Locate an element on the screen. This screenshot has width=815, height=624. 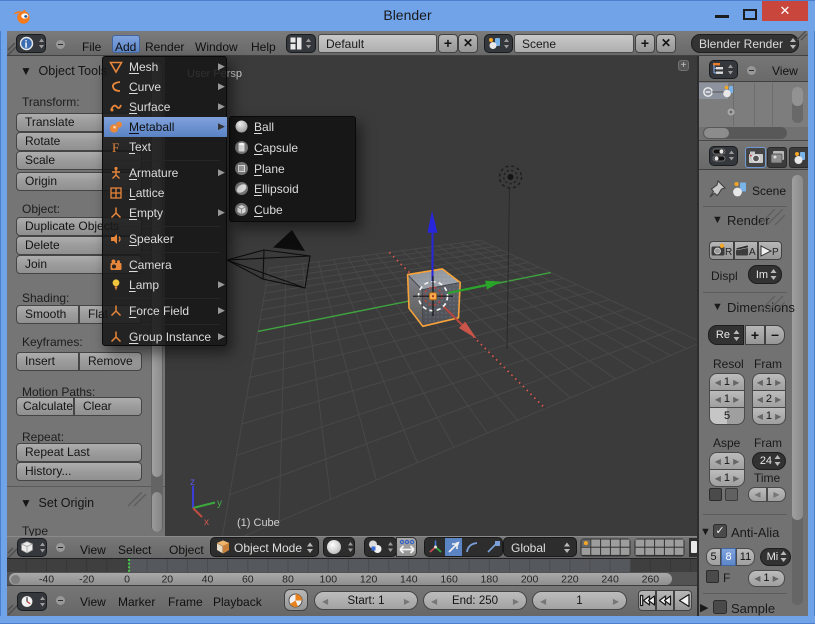
svg-text: R is located at coordinates (728, 252).